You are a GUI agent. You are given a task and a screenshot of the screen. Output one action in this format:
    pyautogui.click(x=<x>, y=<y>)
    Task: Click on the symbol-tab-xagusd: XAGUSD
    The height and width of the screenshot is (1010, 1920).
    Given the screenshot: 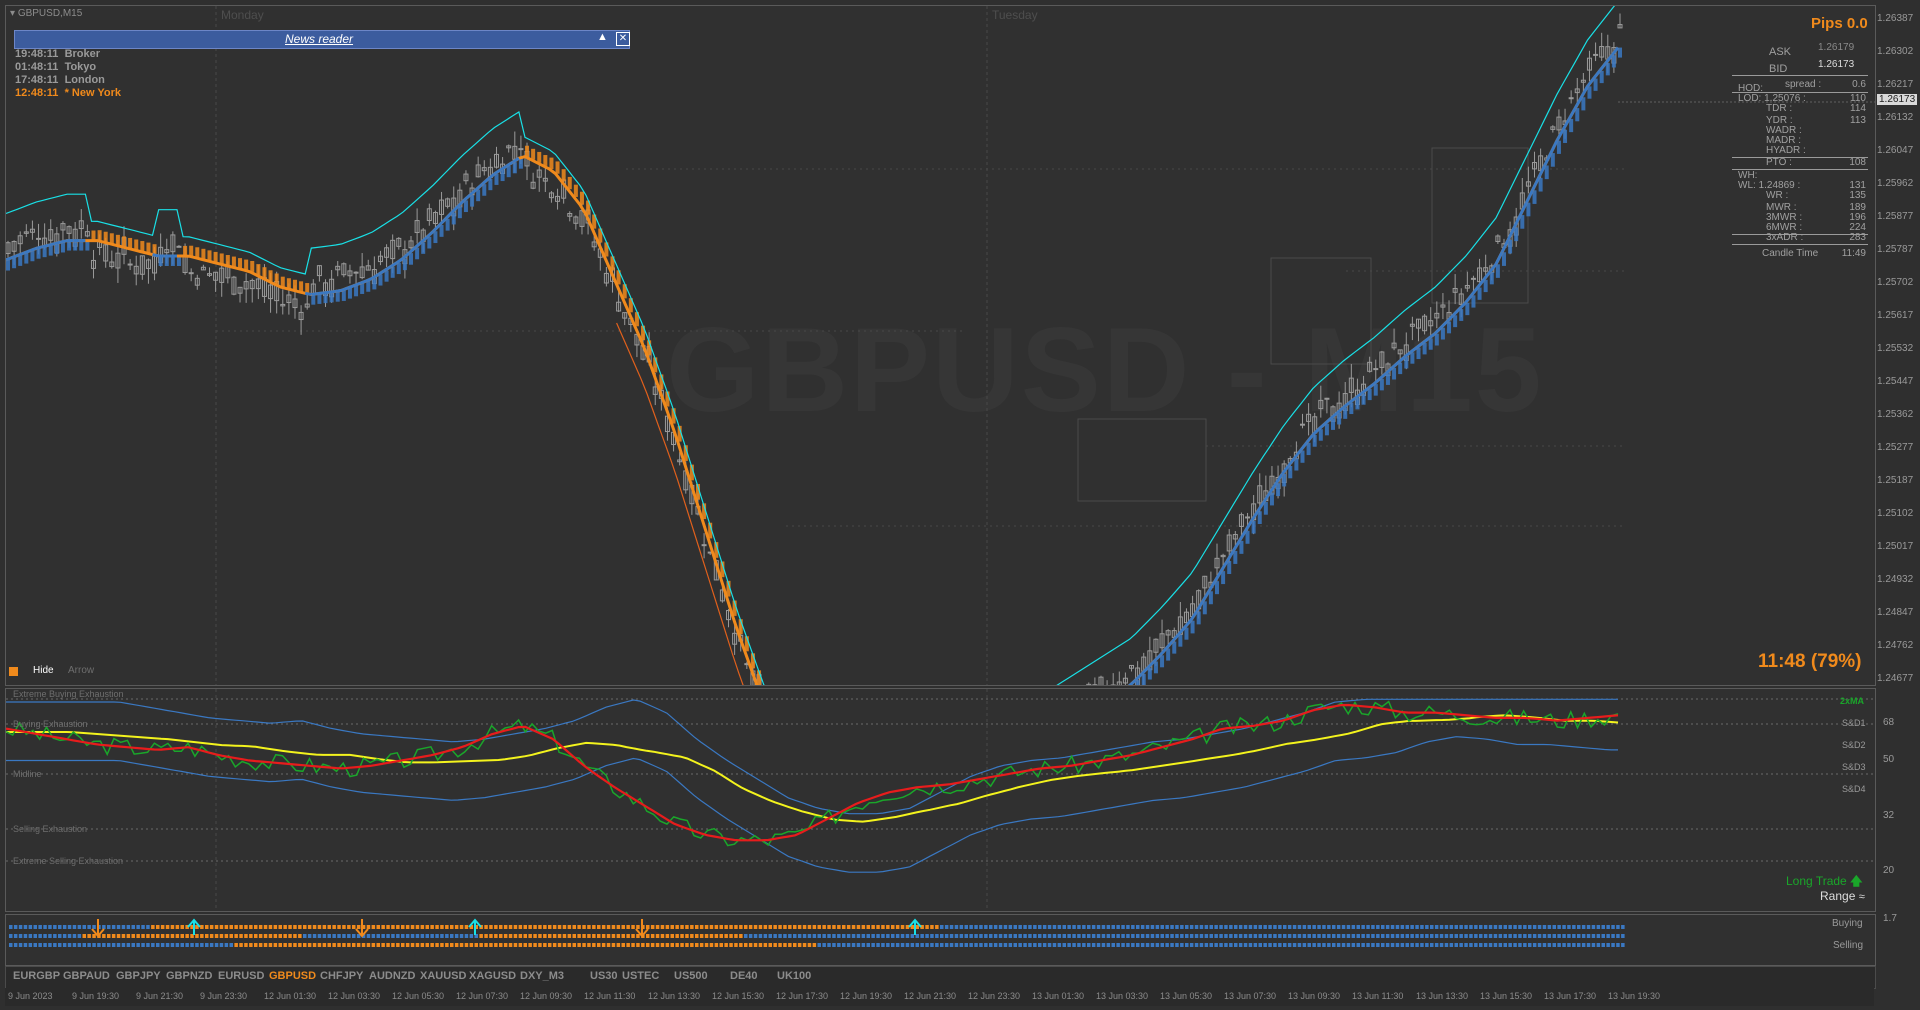 What is the action you would take?
    pyautogui.click(x=492, y=976)
    